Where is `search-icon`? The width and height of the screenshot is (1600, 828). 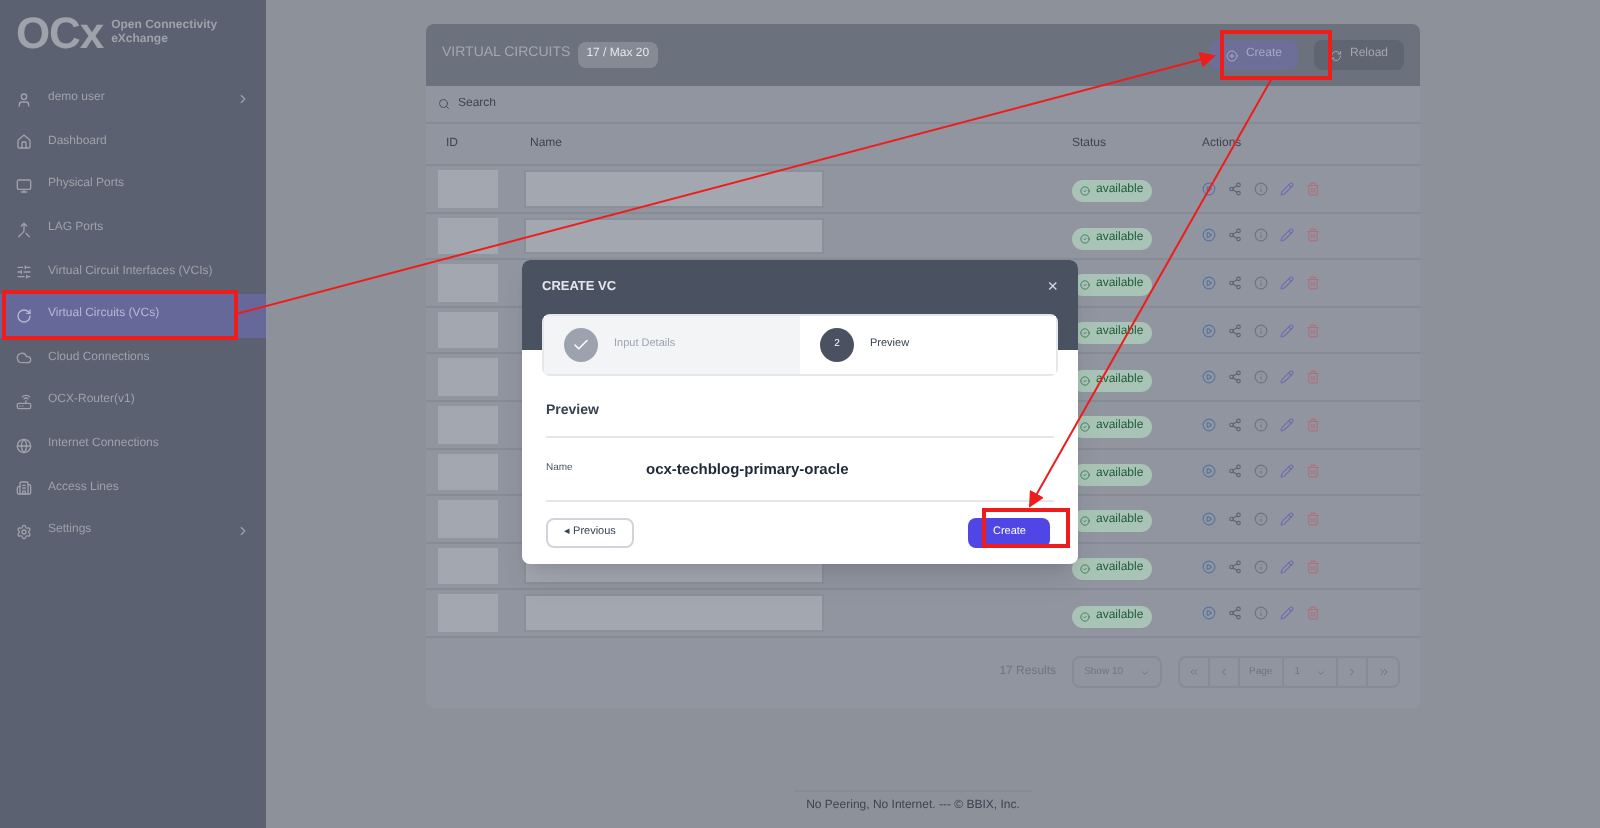 search-icon is located at coordinates (444, 104).